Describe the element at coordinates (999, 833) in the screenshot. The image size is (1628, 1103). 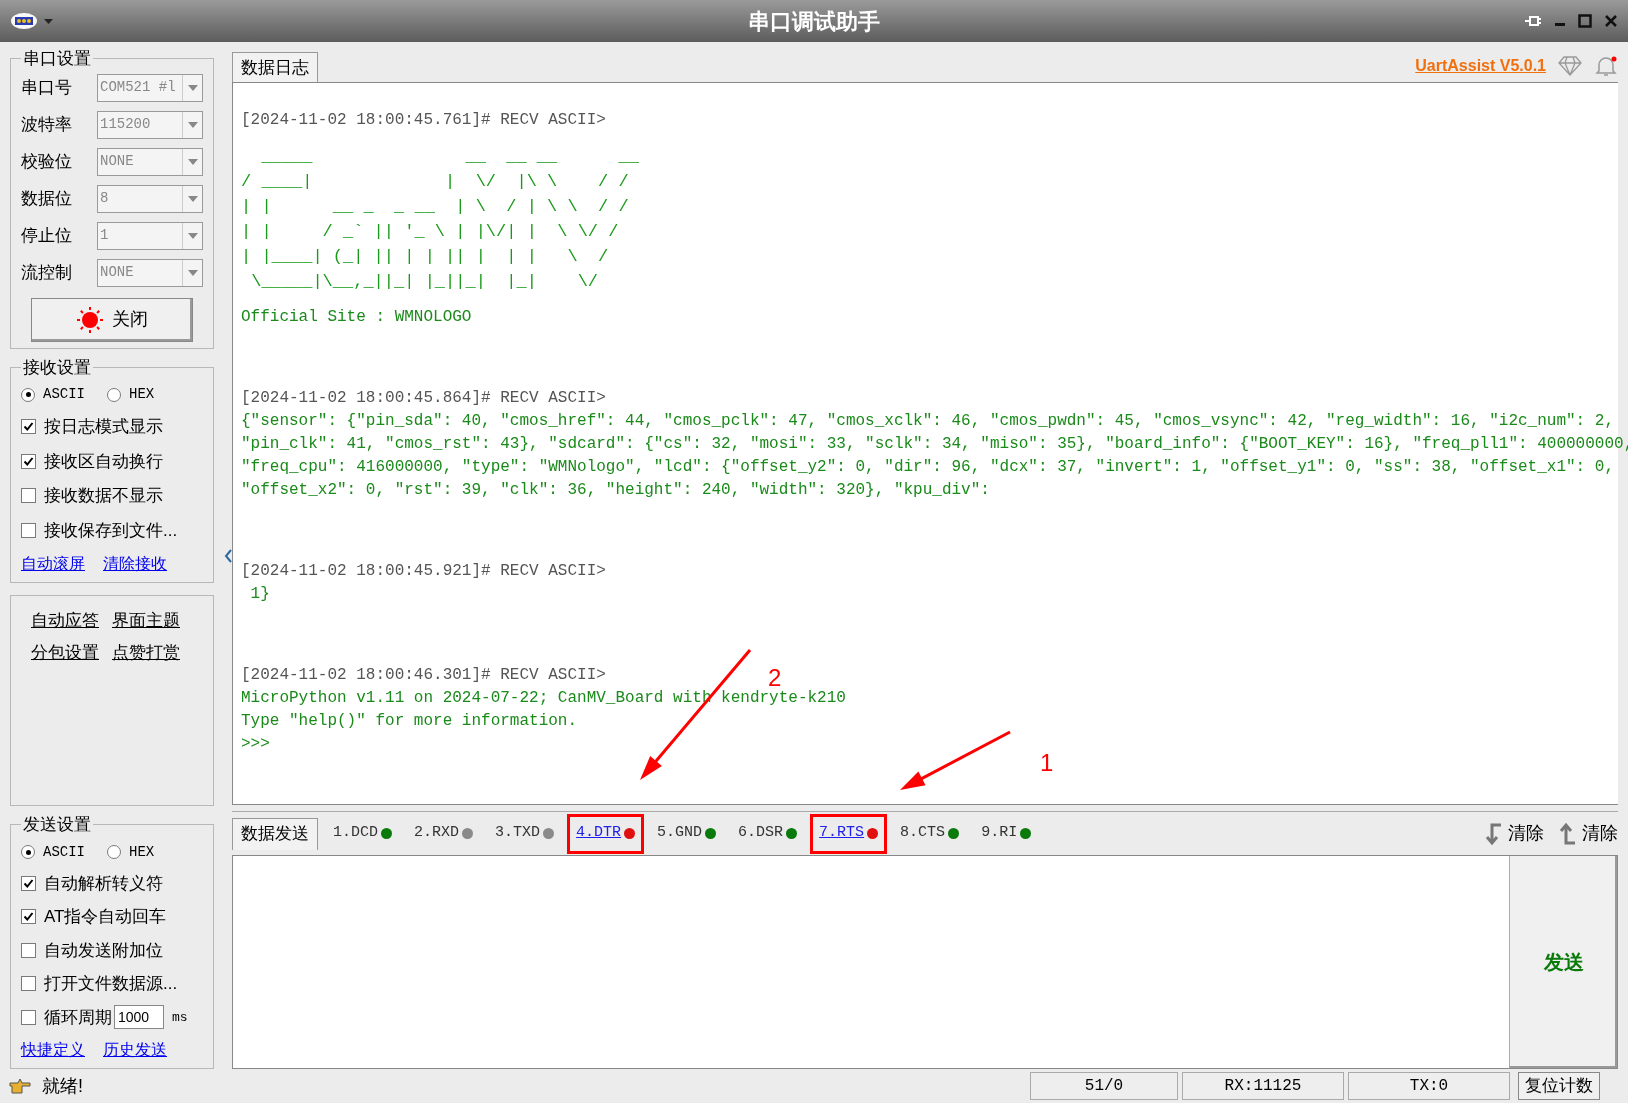
I see `pin-label: 9.RI` at that location.